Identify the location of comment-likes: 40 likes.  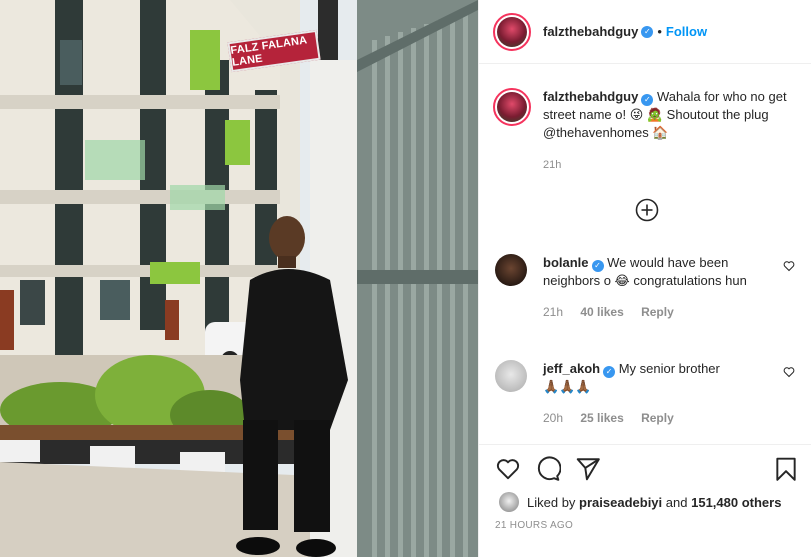
(601, 312).